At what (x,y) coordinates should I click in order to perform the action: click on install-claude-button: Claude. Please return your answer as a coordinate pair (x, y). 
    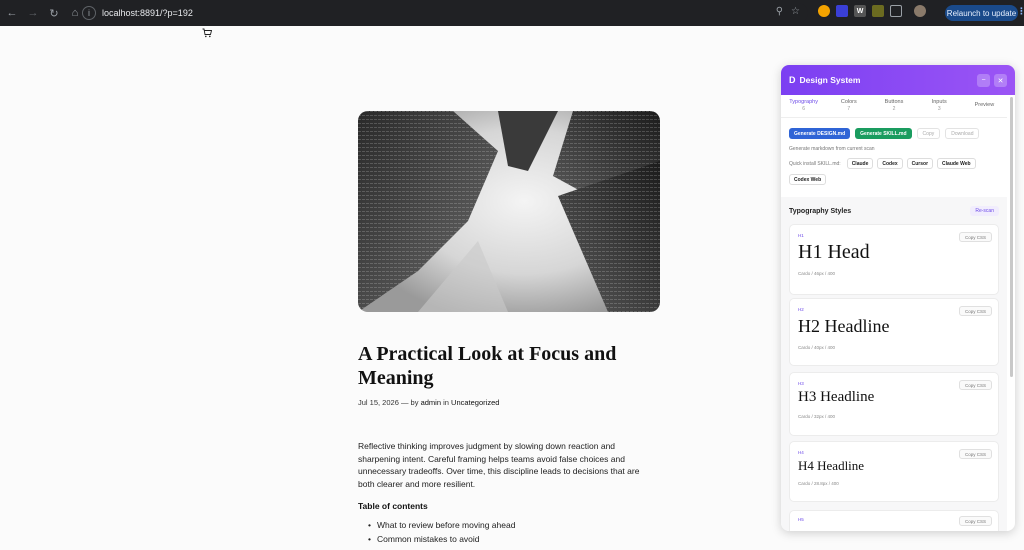
    Looking at the image, I should click on (860, 163).